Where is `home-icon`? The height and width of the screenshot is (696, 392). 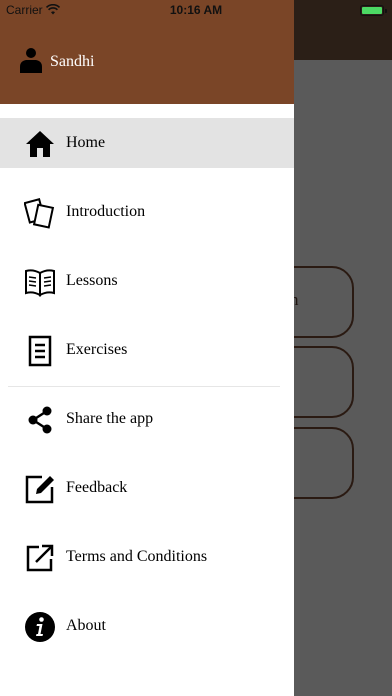
home-icon is located at coordinates (40, 144).